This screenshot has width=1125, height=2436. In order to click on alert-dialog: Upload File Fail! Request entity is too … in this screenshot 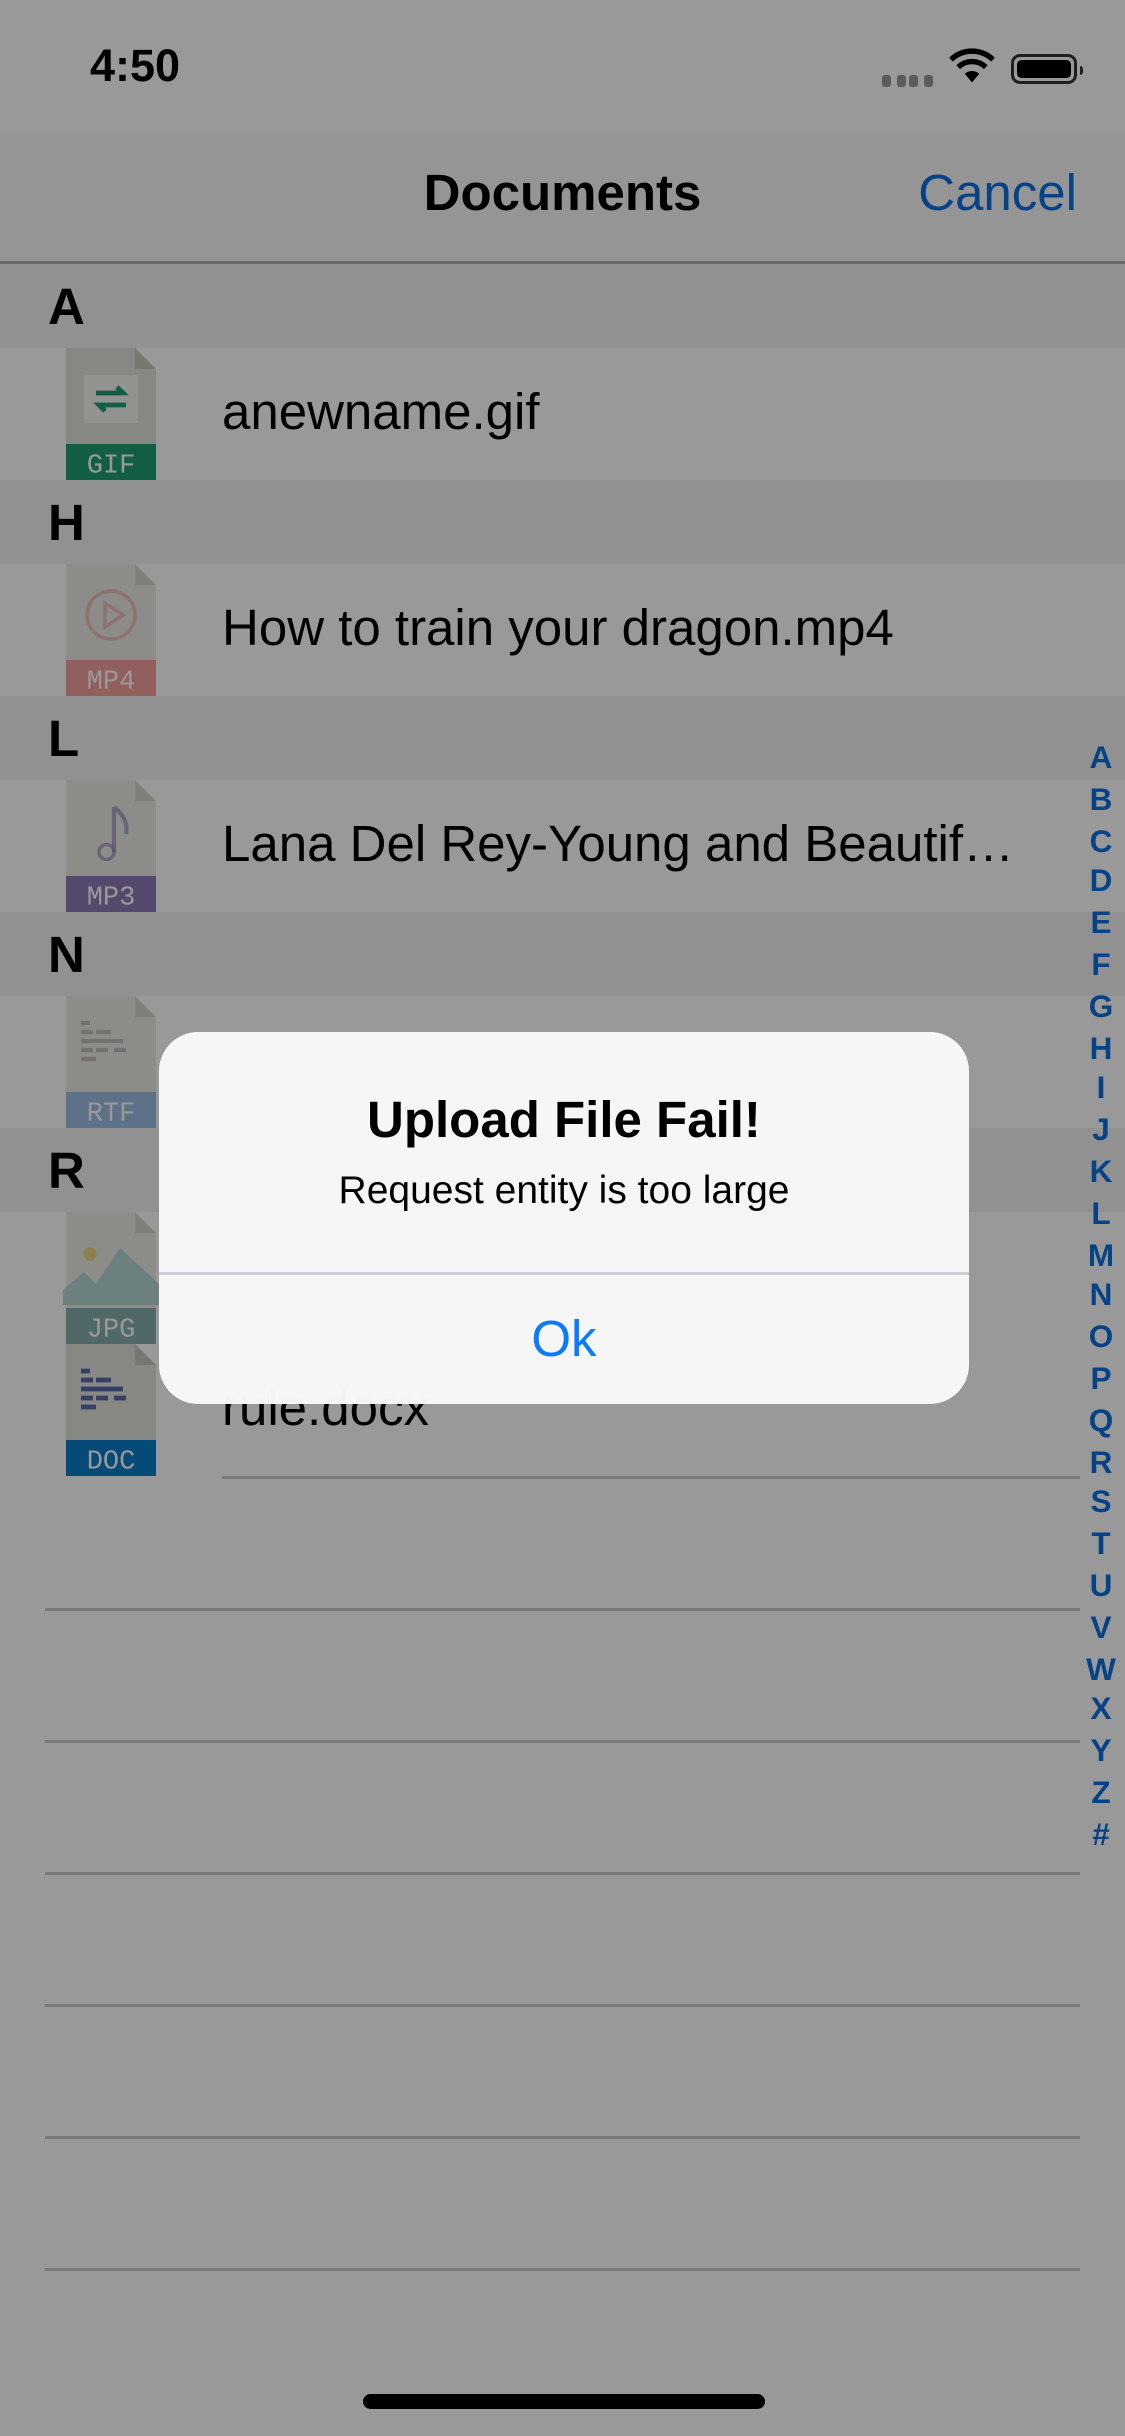, I will do `click(564, 1218)`.